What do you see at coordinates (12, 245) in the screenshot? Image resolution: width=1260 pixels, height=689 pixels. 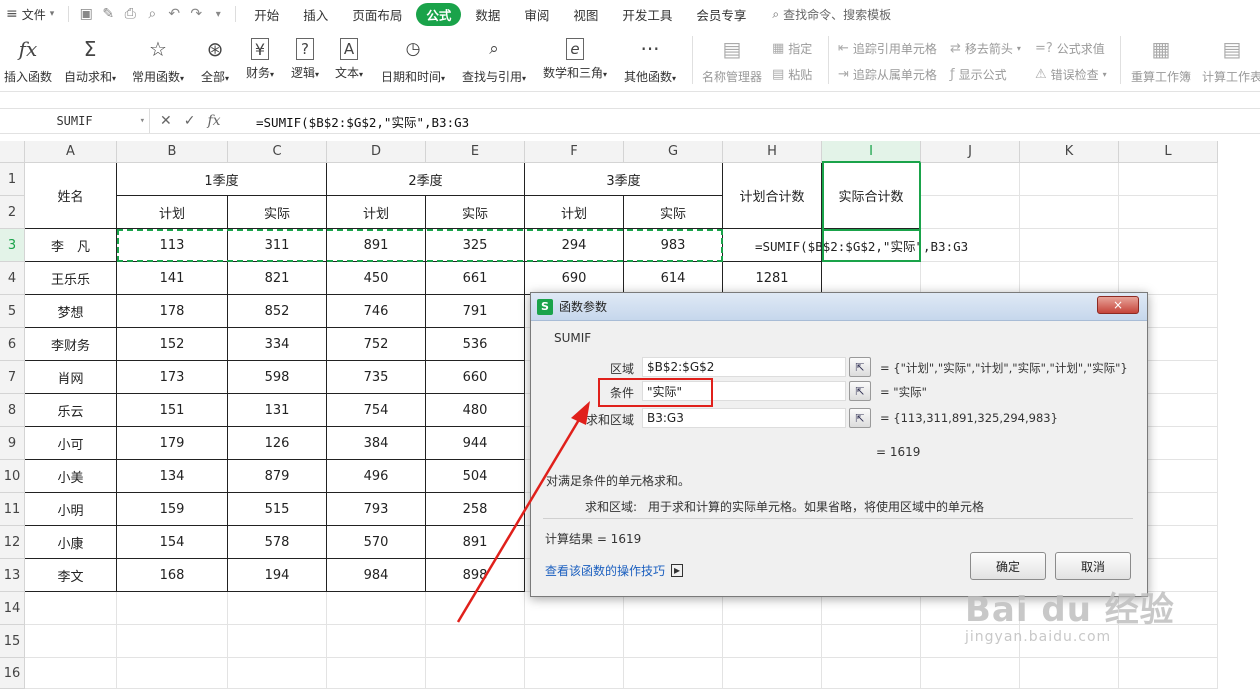 I see `row-header: 3` at bounding box center [12, 245].